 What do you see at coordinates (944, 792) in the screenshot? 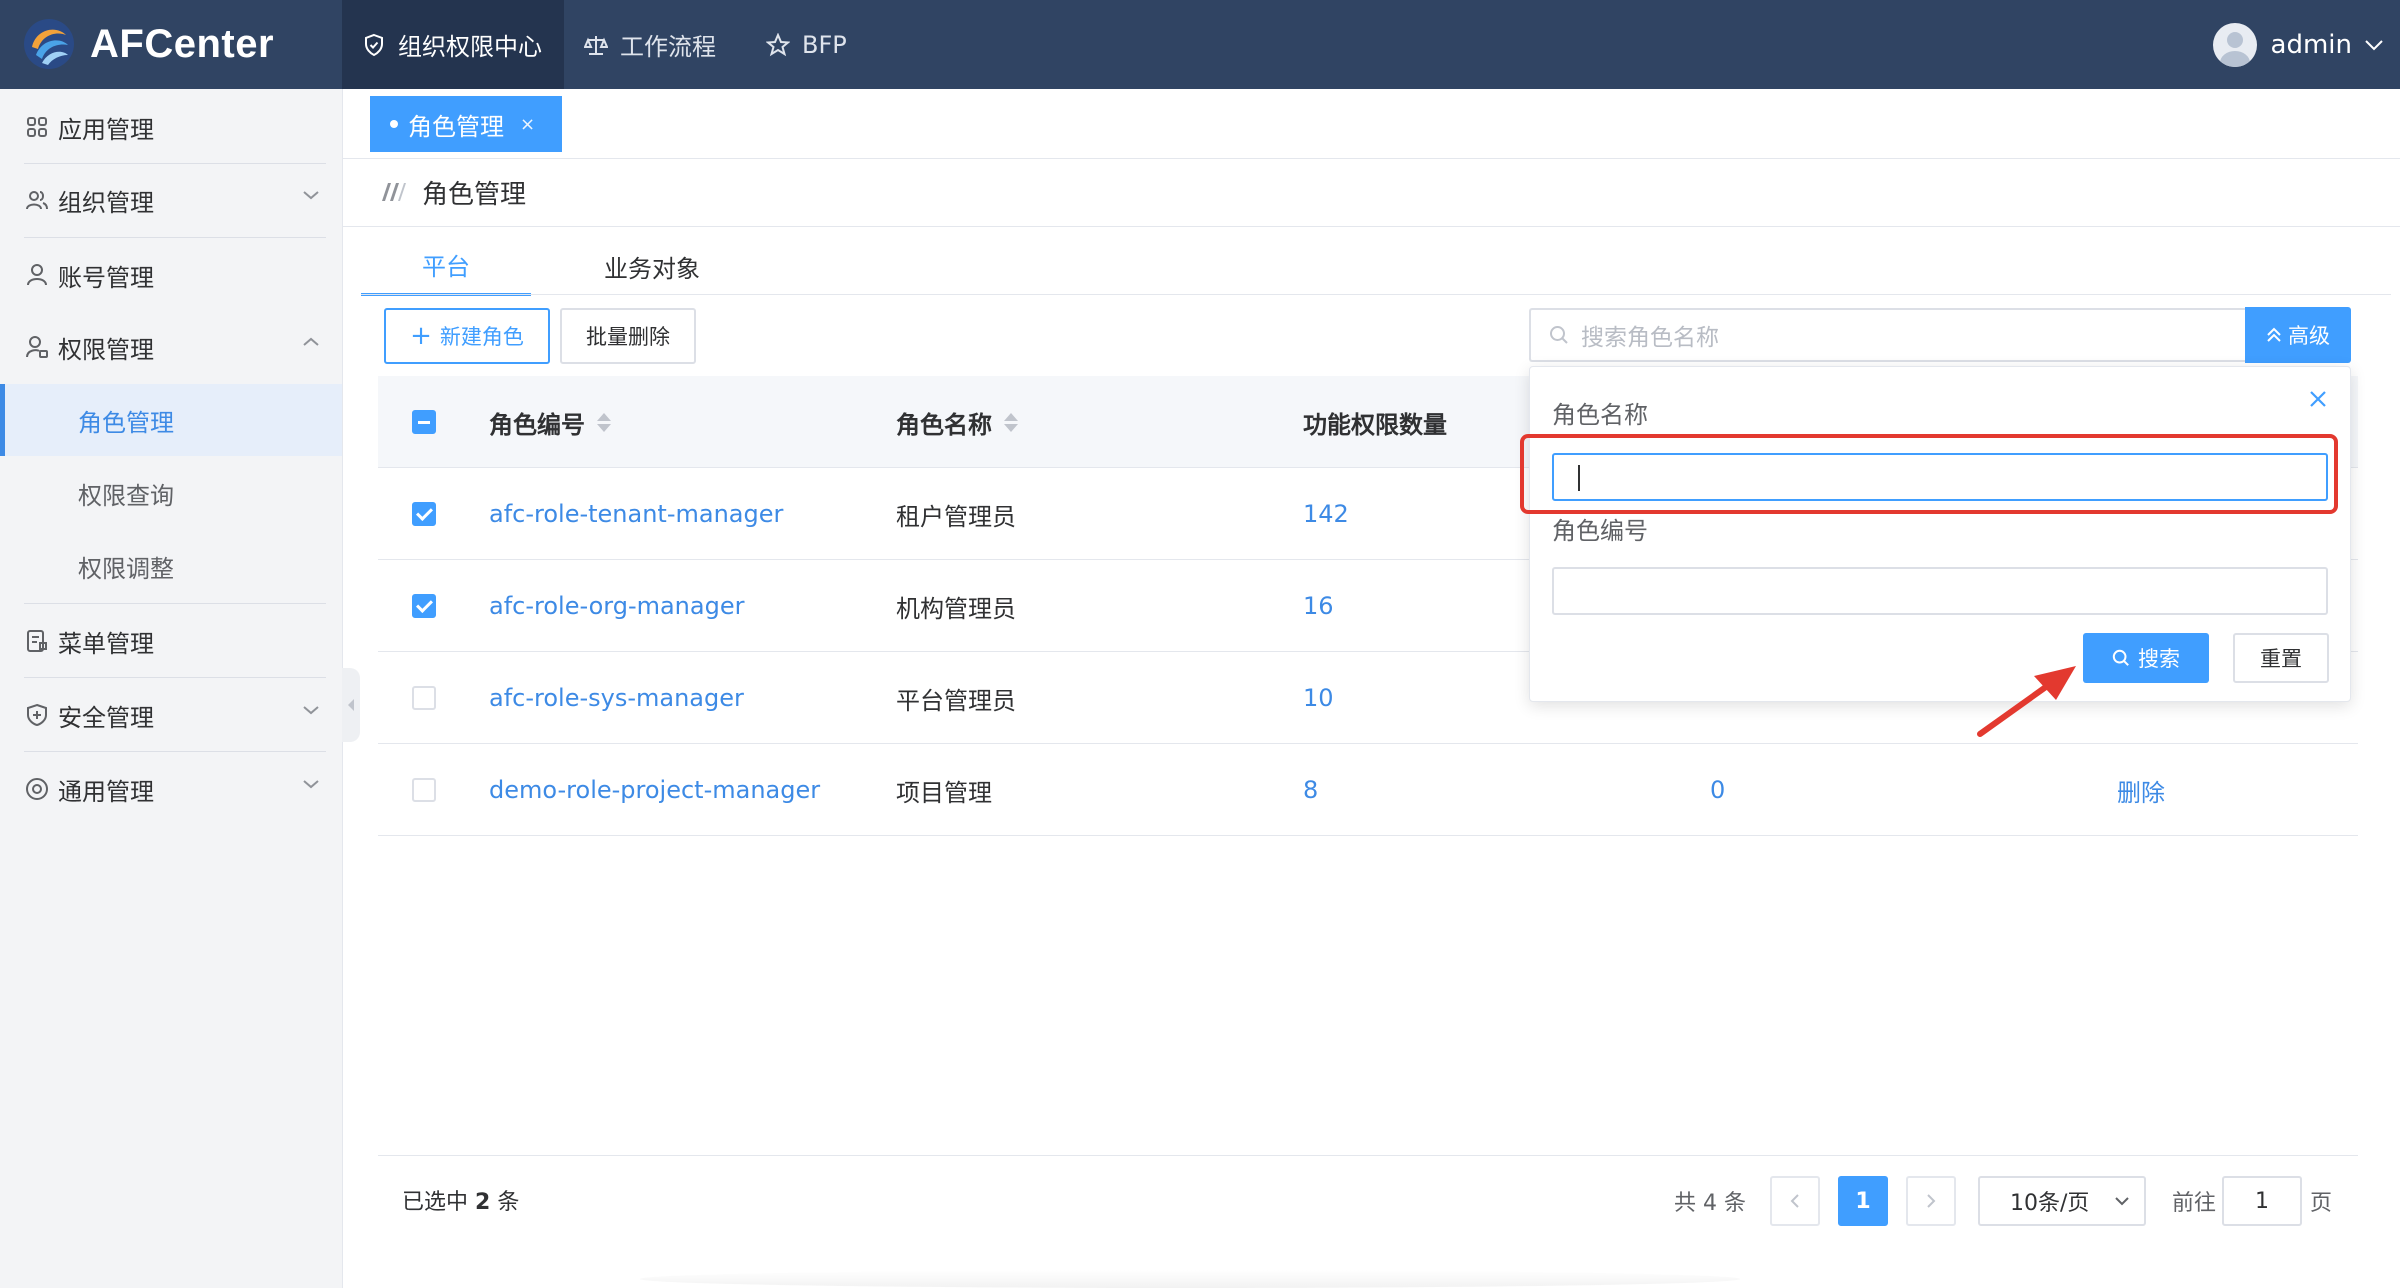
I see `role-name: 项目管理` at bounding box center [944, 792].